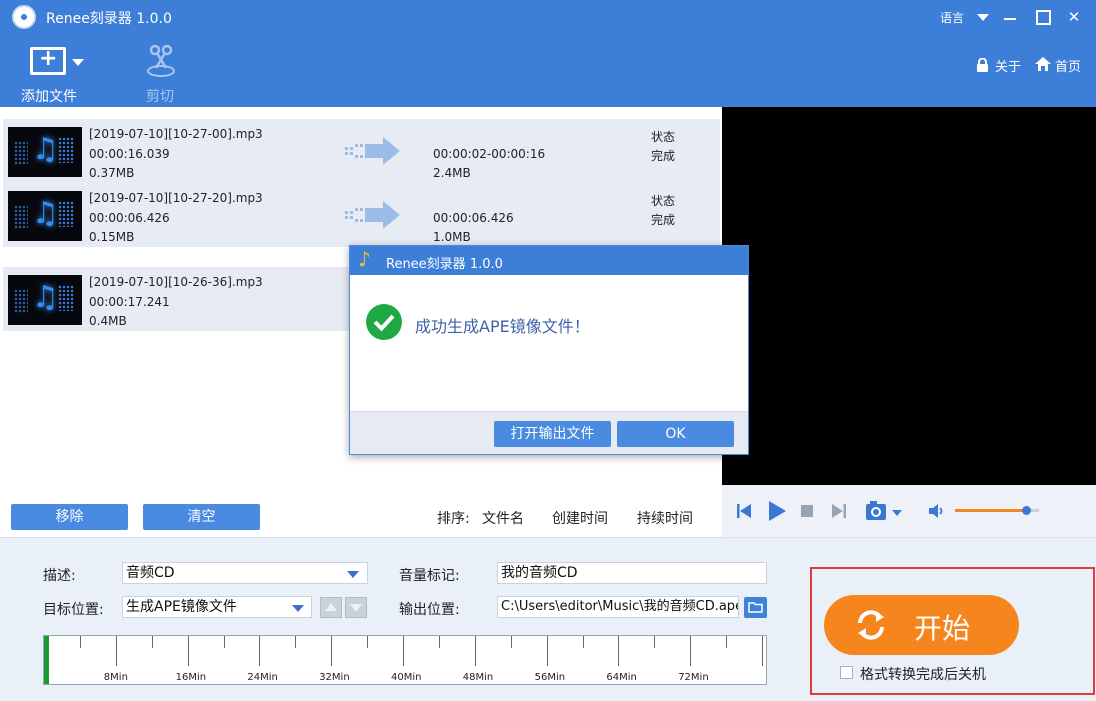 The image size is (1096, 701). What do you see at coordinates (502, 326) in the screenshot?
I see `dialog-message: 成功生成APE镜像文件！` at bounding box center [502, 326].